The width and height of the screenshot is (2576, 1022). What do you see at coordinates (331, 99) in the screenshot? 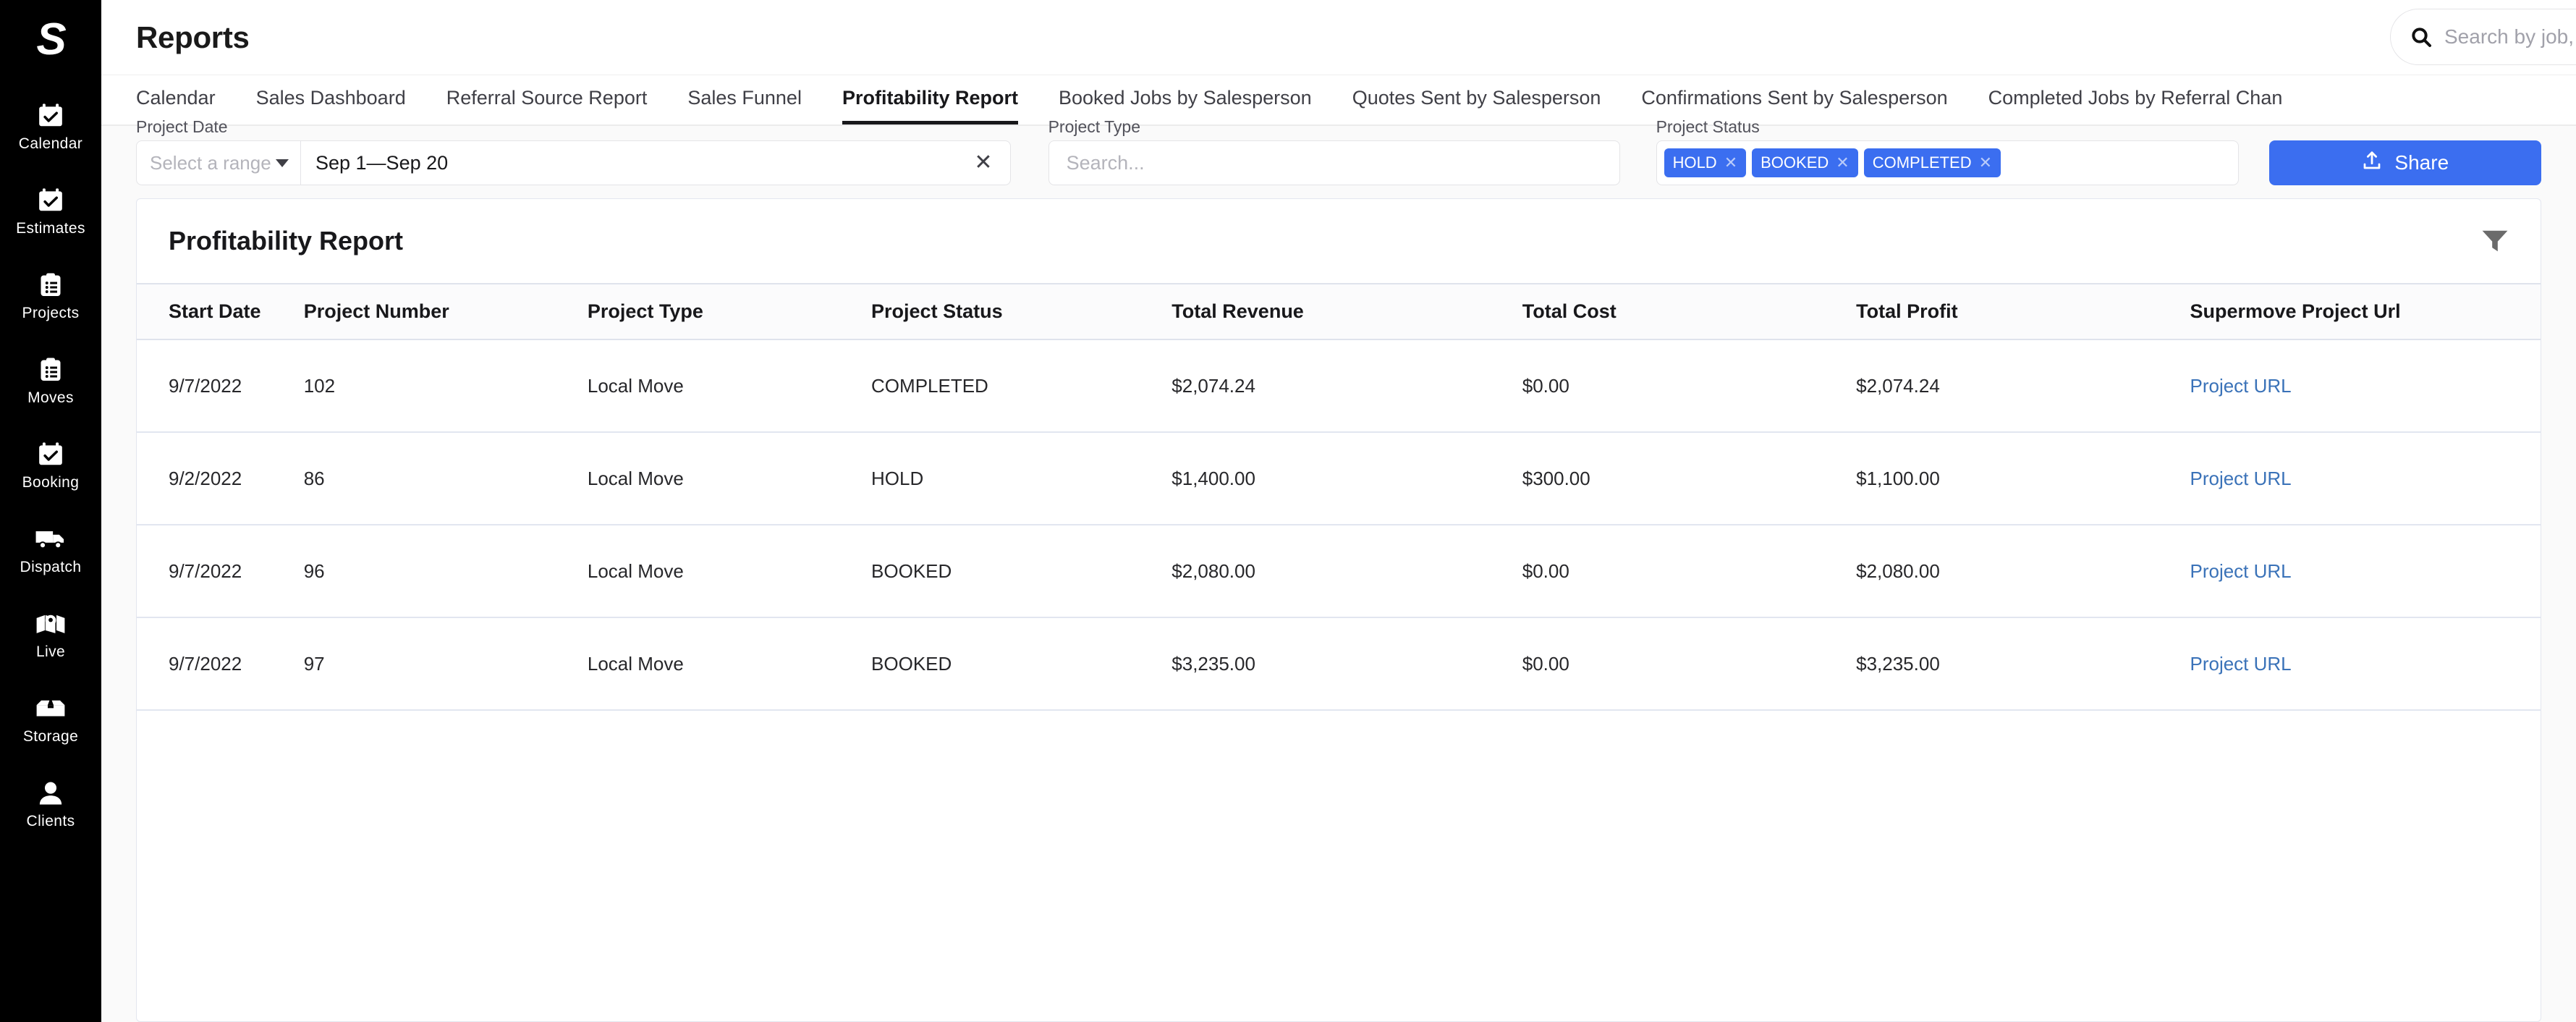
I see `tab-sales-dashboard: Sales Dashboard` at bounding box center [331, 99].